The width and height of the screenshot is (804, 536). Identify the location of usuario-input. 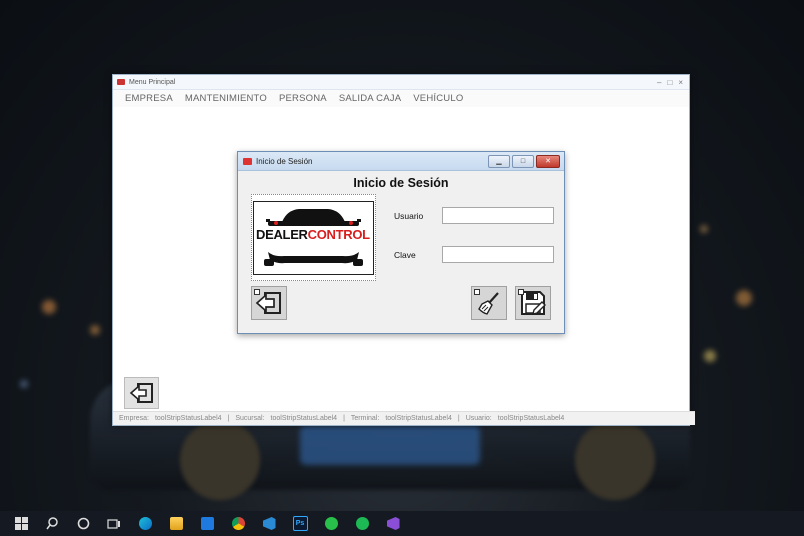
(498, 215).